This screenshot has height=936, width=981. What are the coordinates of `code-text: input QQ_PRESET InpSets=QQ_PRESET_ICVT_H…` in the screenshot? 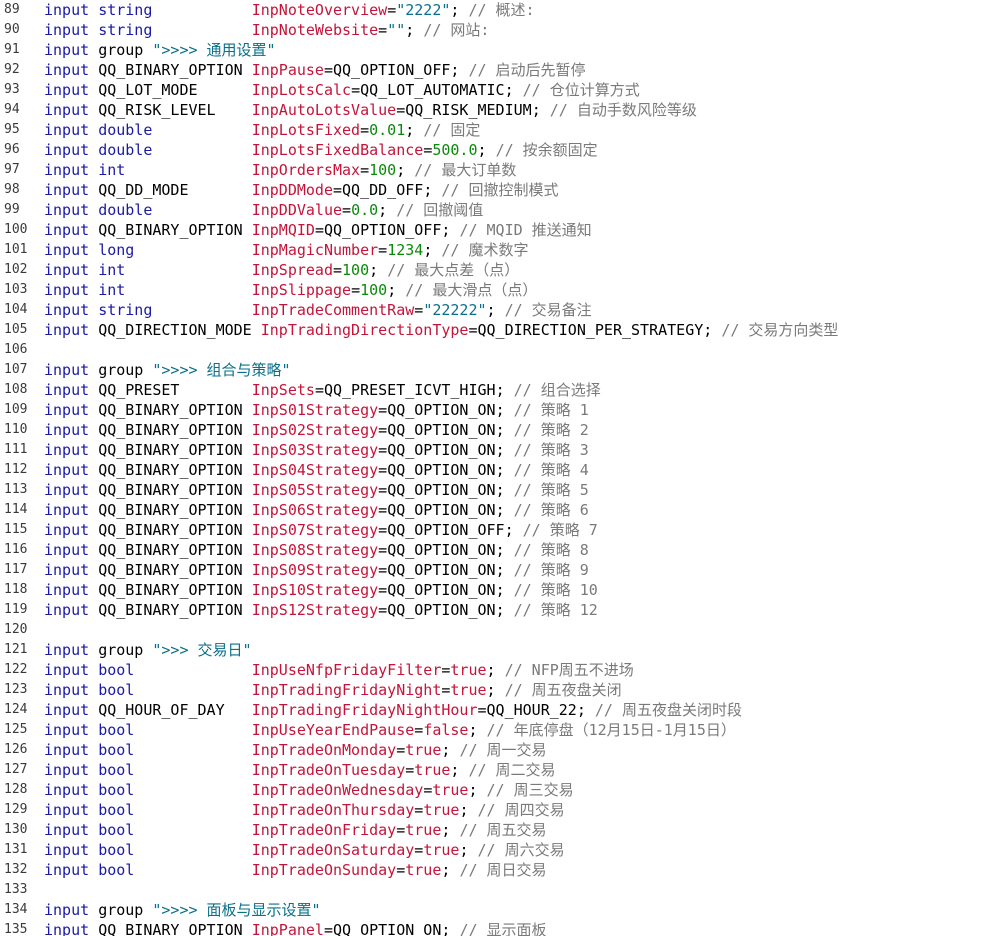 It's located at (322, 390).